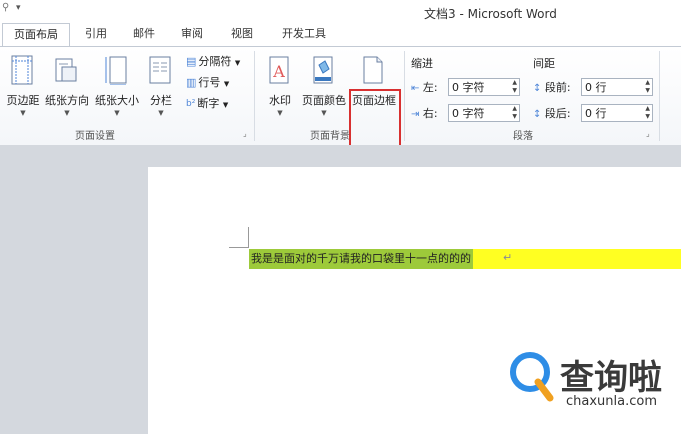  What do you see at coordinates (116, 70) in the screenshot?
I see `paper-size-icon` at bounding box center [116, 70].